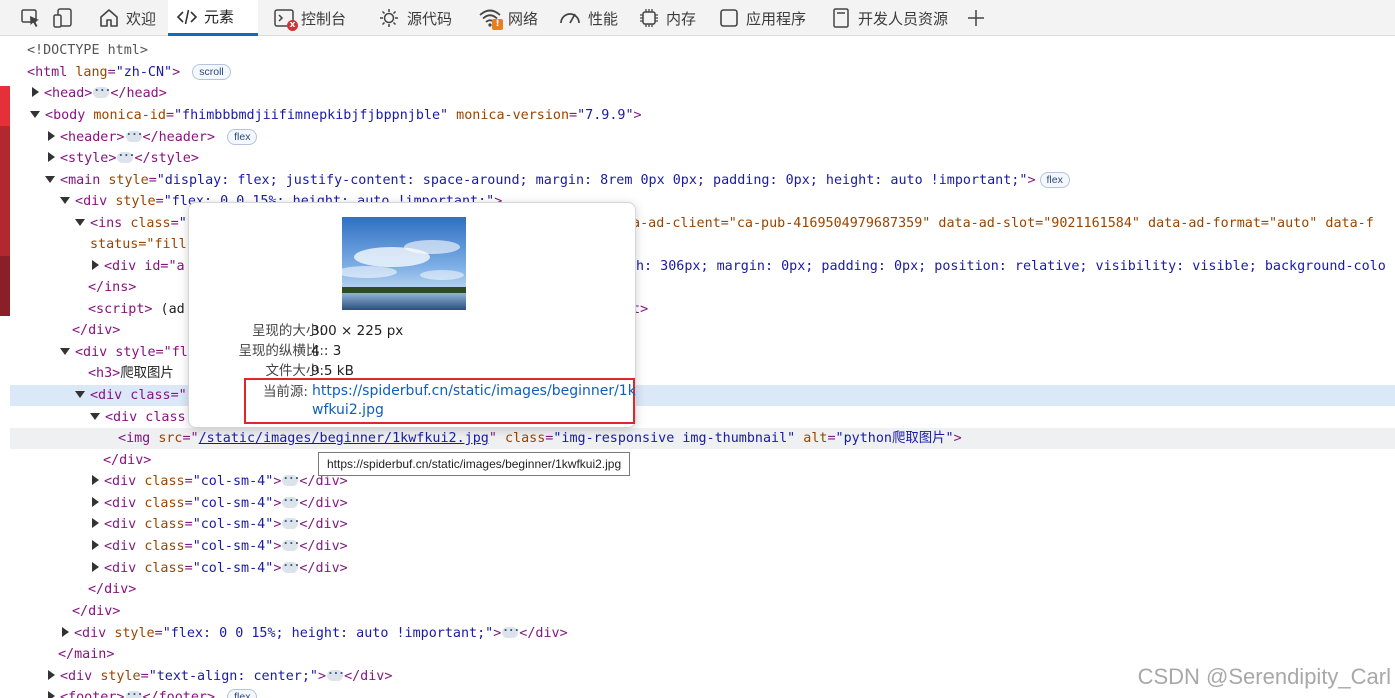  I want to click on attr-name: style, so click(135, 201).